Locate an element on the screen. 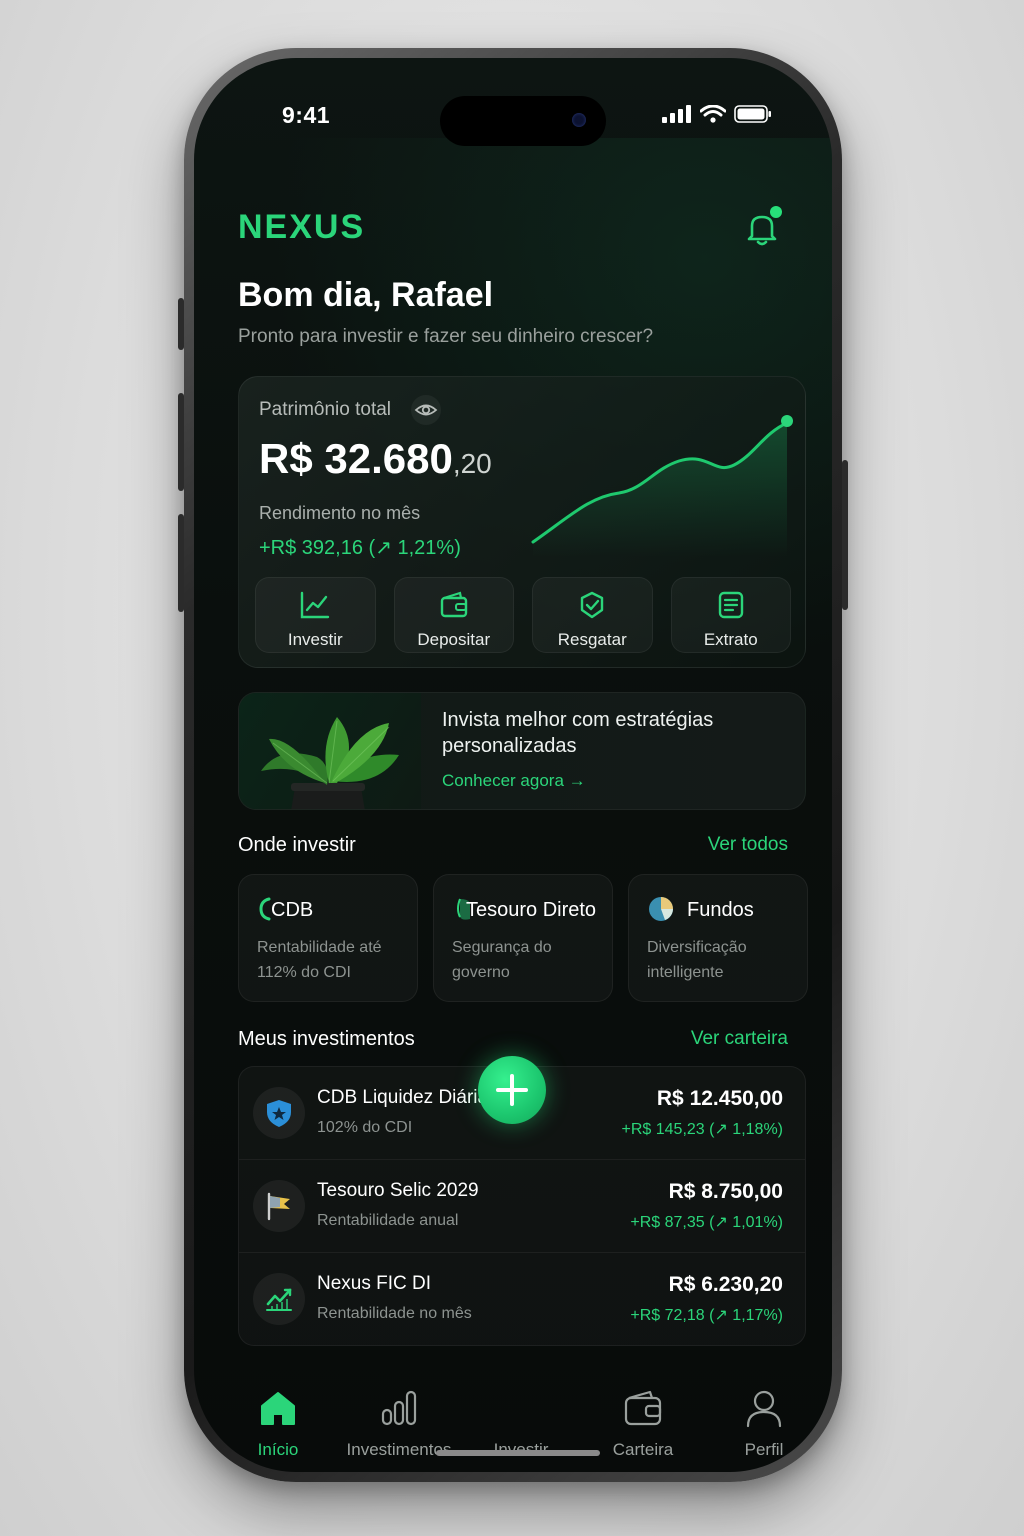 This screenshot has width=1024, height=1536. action-button is located at coordinates (181, 324).